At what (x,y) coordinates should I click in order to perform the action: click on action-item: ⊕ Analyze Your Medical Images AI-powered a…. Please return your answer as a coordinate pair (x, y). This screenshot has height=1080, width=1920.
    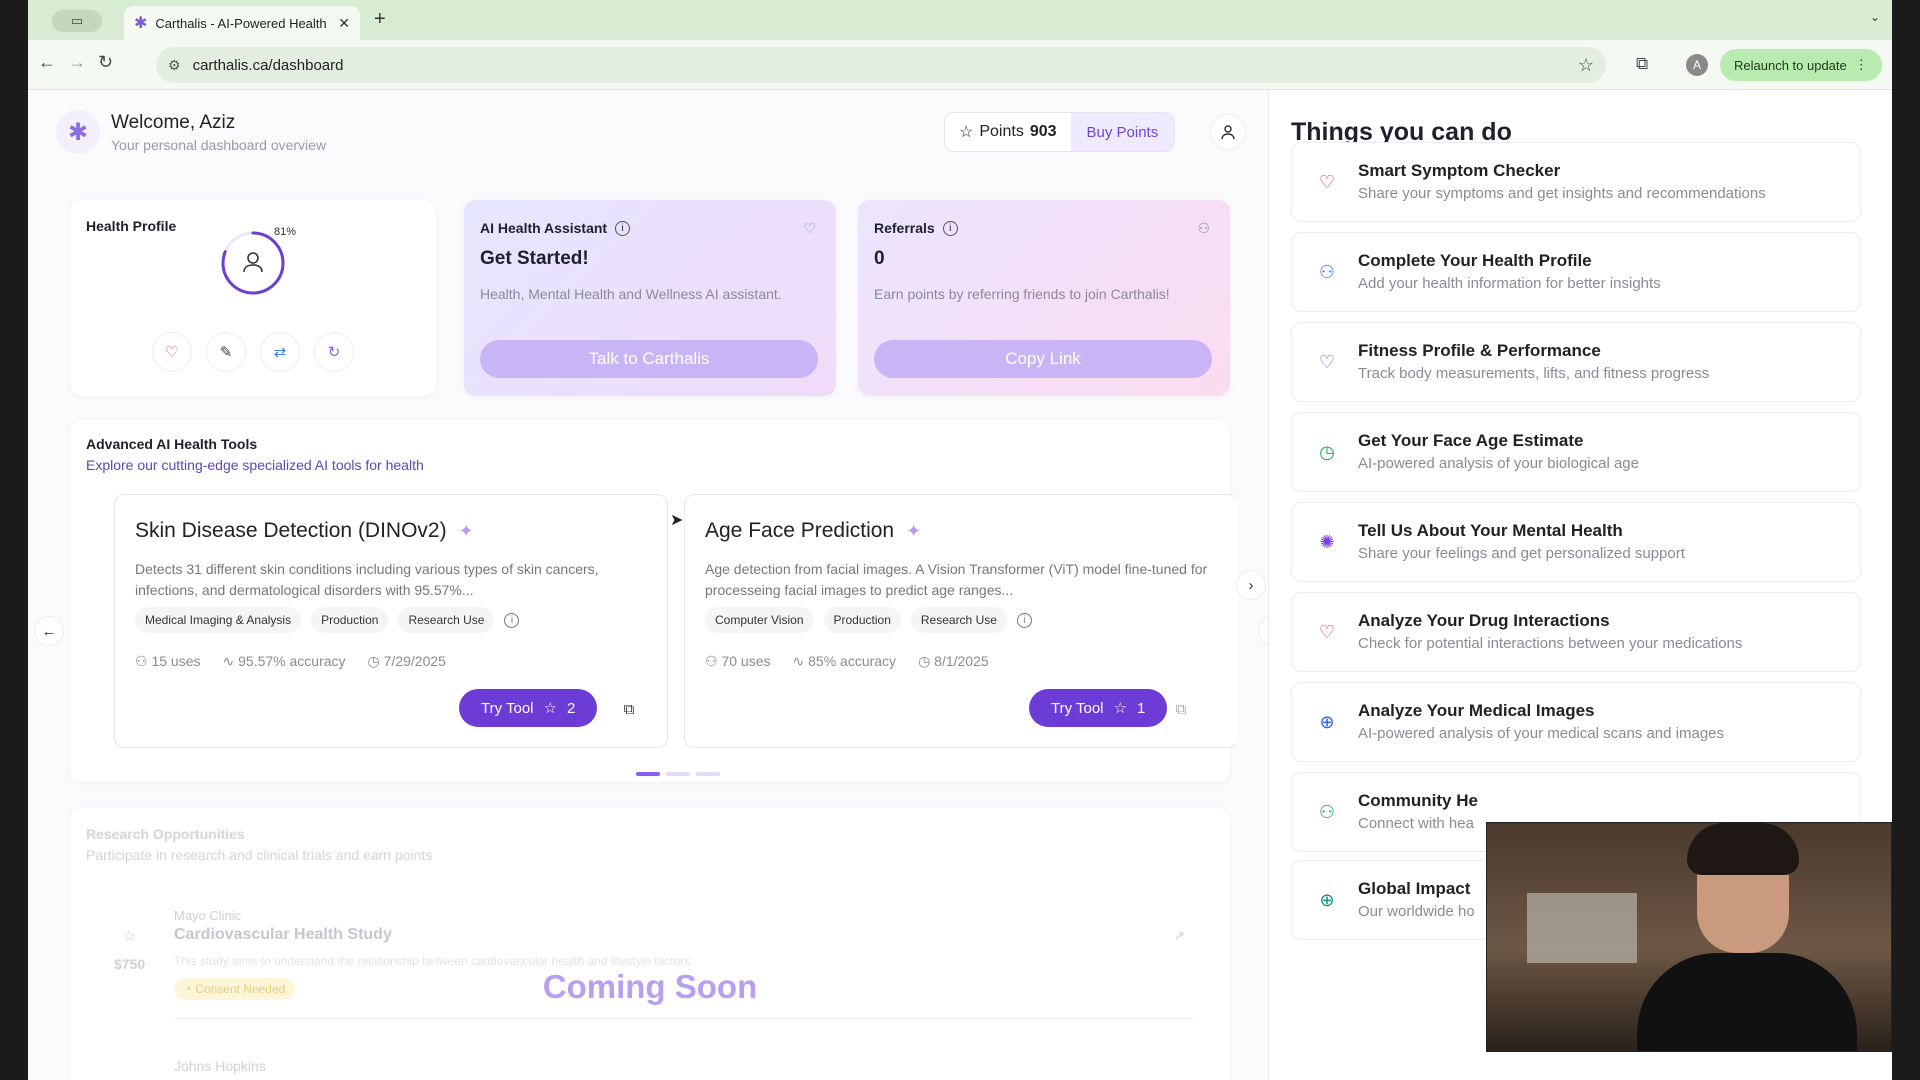
    Looking at the image, I should click on (1576, 722).